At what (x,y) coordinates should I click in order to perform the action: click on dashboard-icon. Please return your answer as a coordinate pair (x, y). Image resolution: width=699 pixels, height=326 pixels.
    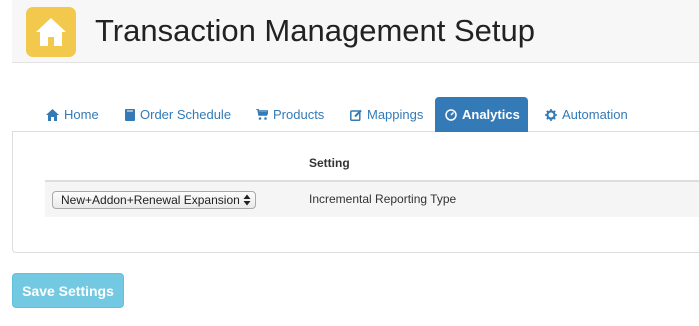
    Looking at the image, I should click on (451, 114).